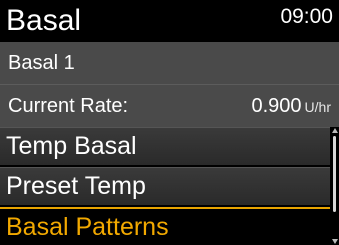  Describe the element at coordinates (335, 130) in the screenshot. I see `triangle-up-icon` at that location.